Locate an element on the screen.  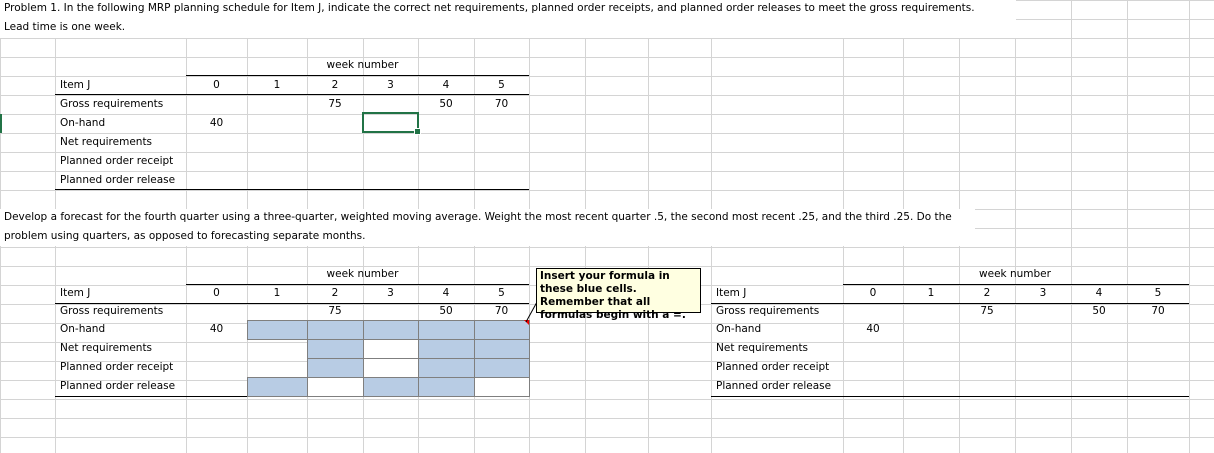
table1-week-0: 0 is located at coordinates (216, 85).